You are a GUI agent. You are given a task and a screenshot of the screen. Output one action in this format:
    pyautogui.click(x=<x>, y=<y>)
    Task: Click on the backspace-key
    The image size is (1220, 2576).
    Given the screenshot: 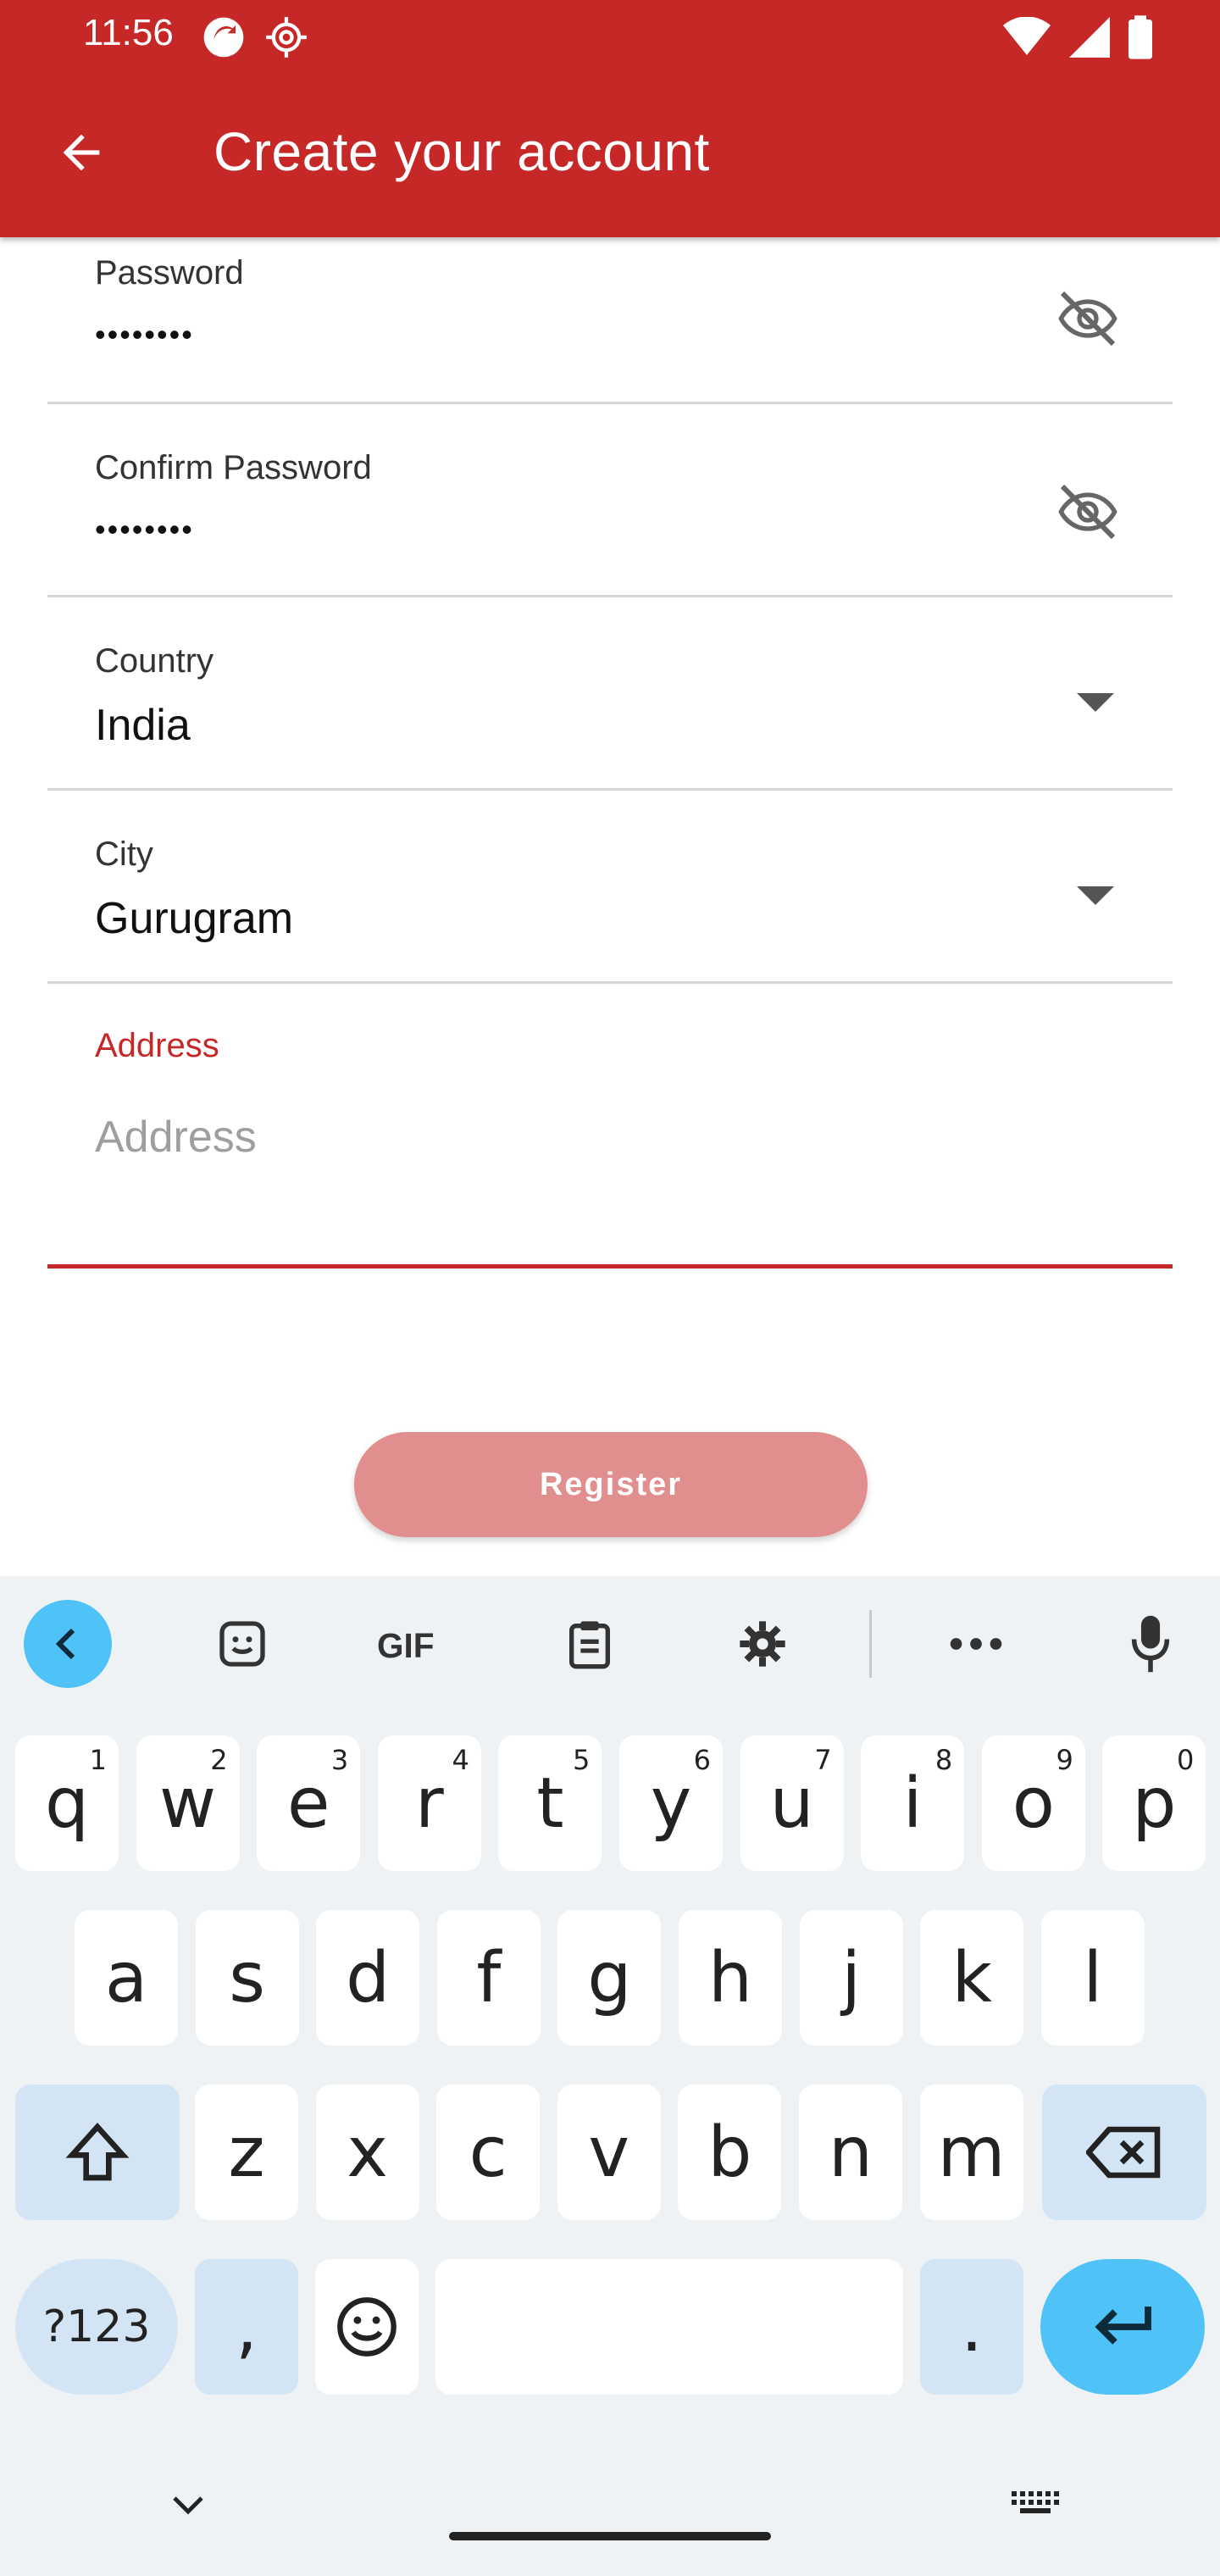 What is the action you would take?
    pyautogui.click(x=1124, y=2152)
    